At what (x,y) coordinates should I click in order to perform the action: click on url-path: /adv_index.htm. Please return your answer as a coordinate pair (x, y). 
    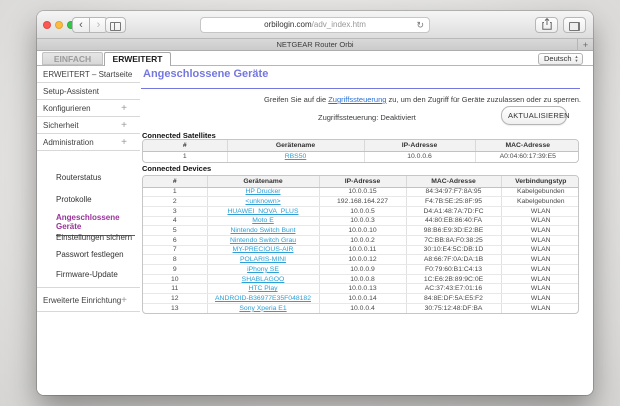
    Looking at the image, I should click on (338, 24).